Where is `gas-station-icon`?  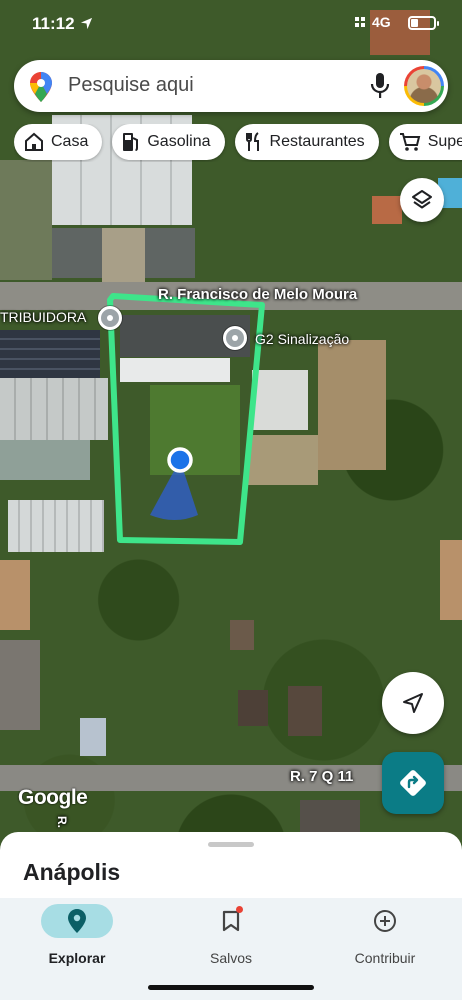 gas-station-icon is located at coordinates (131, 142).